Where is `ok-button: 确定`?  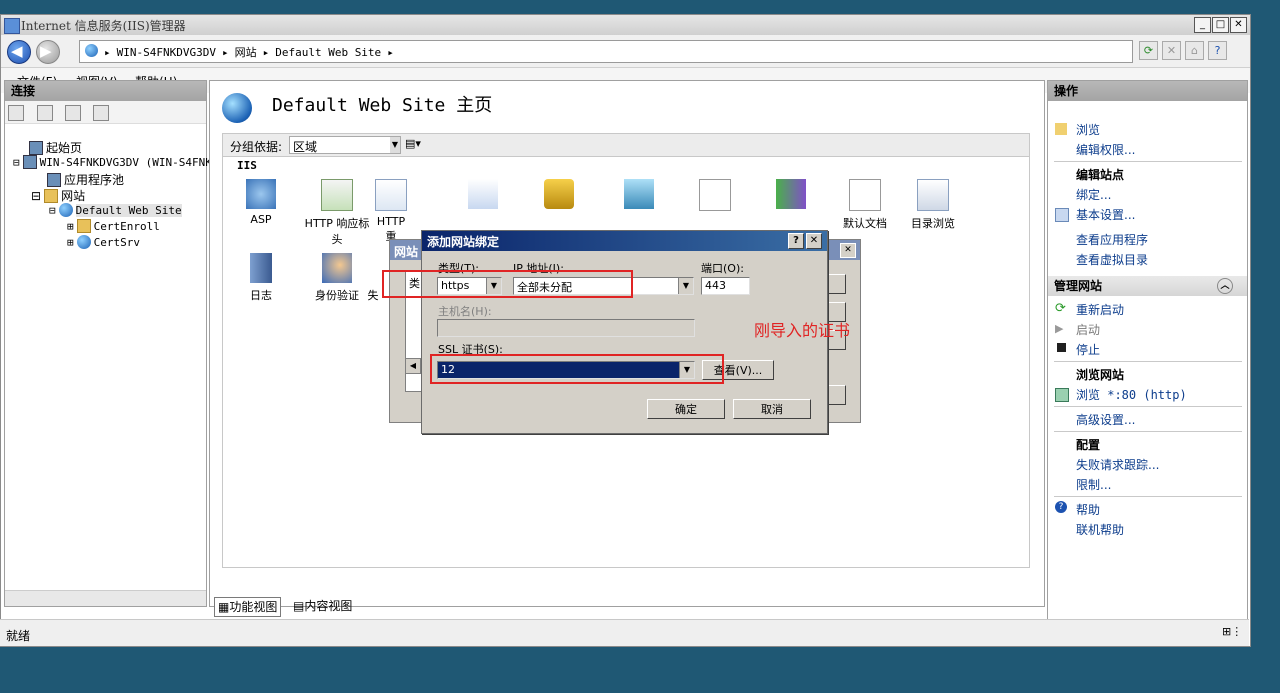 ok-button: 确定 is located at coordinates (686, 409).